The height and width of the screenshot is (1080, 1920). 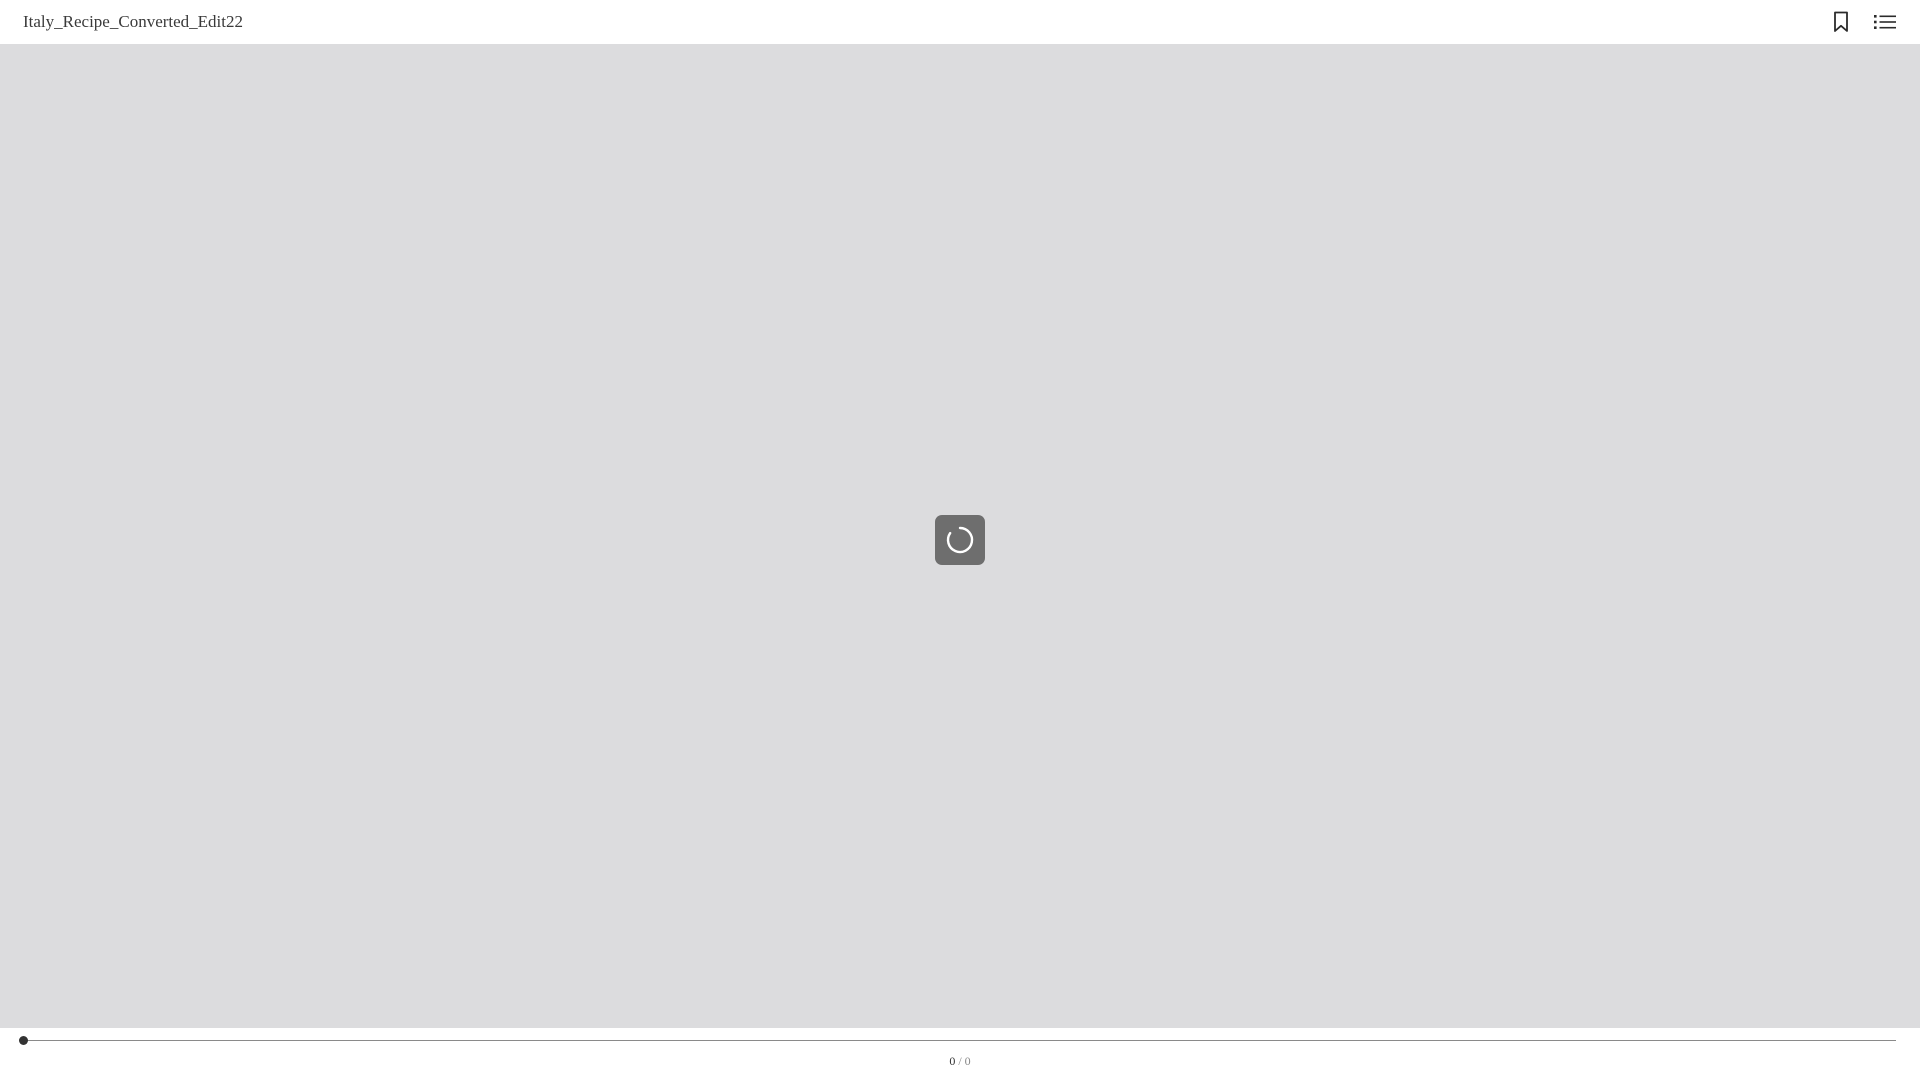 I want to click on page-counter: 0 / 0, so click(x=960, y=1061).